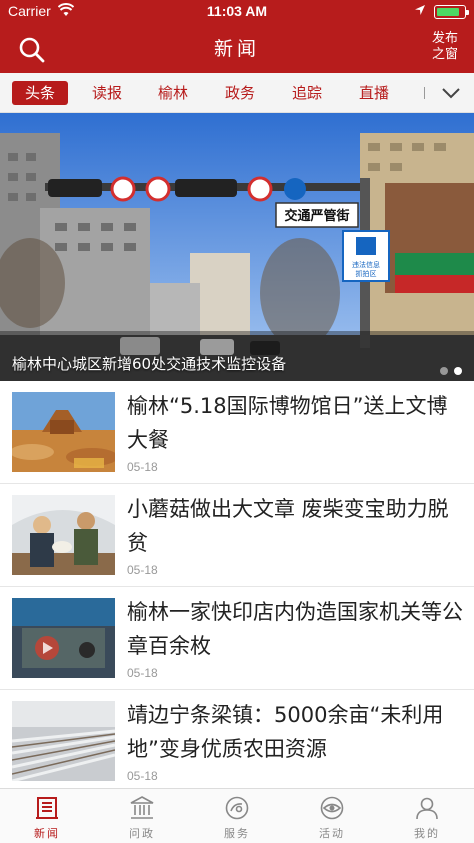 This screenshot has height=843, width=474. Describe the element at coordinates (142, 807) in the screenshot. I see `government-icon` at that location.